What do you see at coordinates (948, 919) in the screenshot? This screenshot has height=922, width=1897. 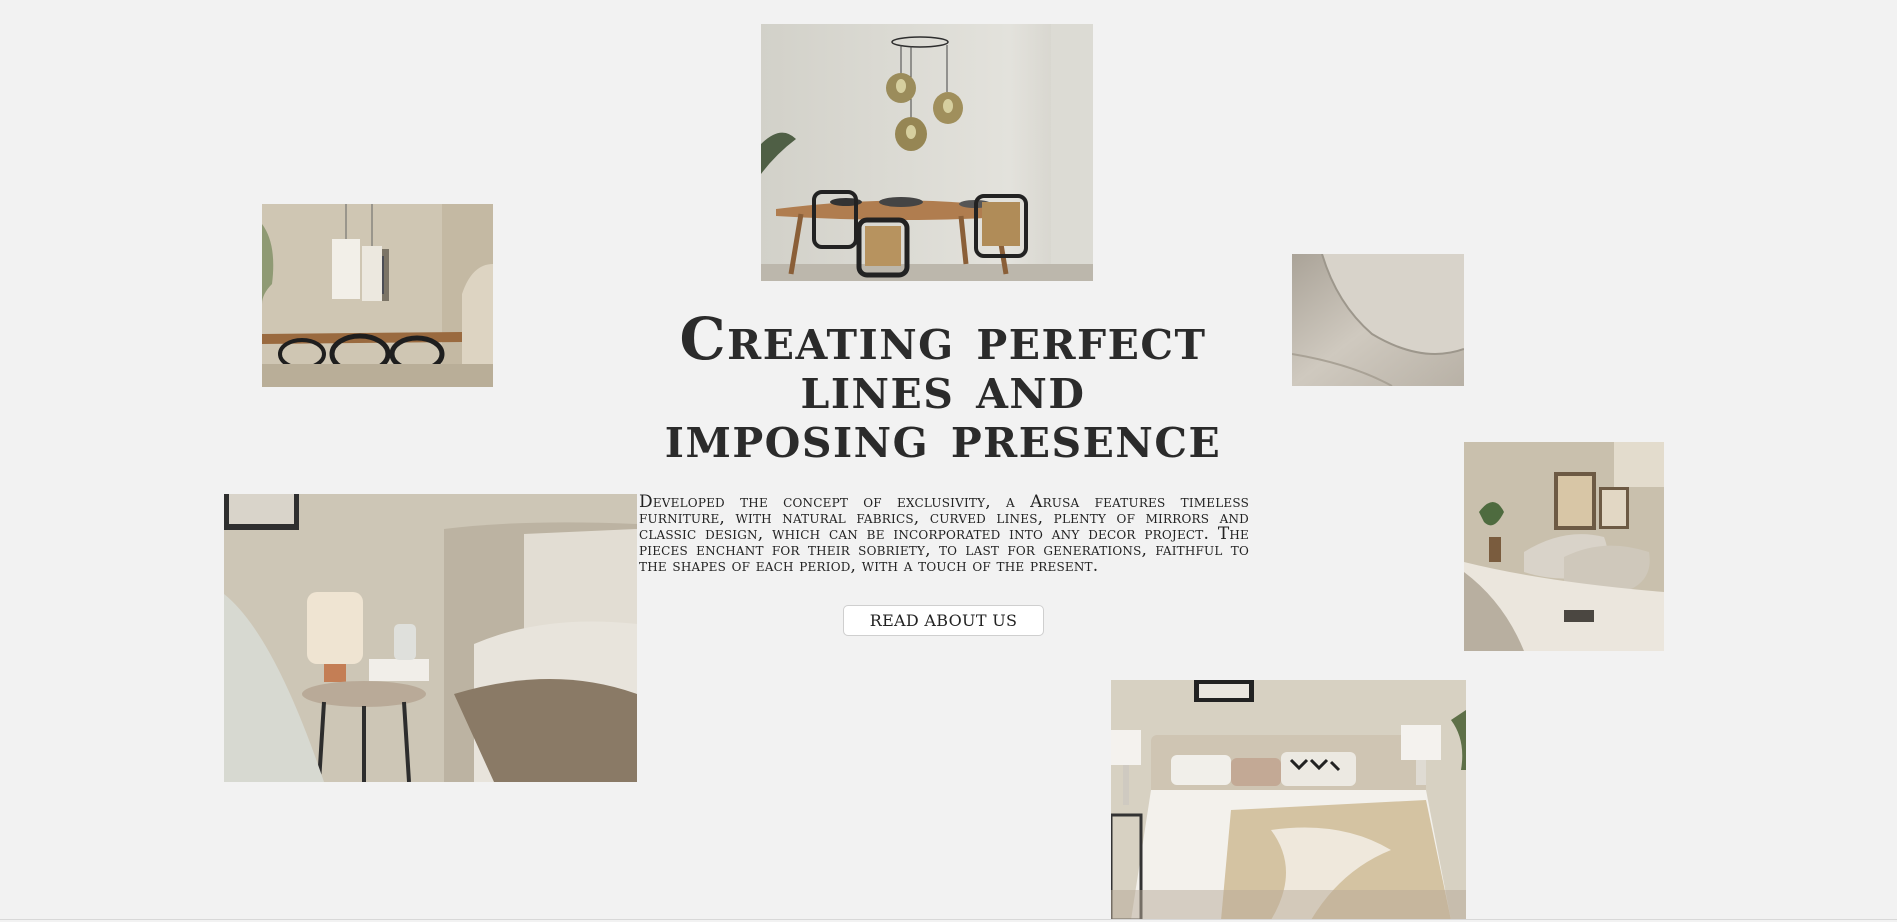 I see `page-bottom-divider` at bounding box center [948, 919].